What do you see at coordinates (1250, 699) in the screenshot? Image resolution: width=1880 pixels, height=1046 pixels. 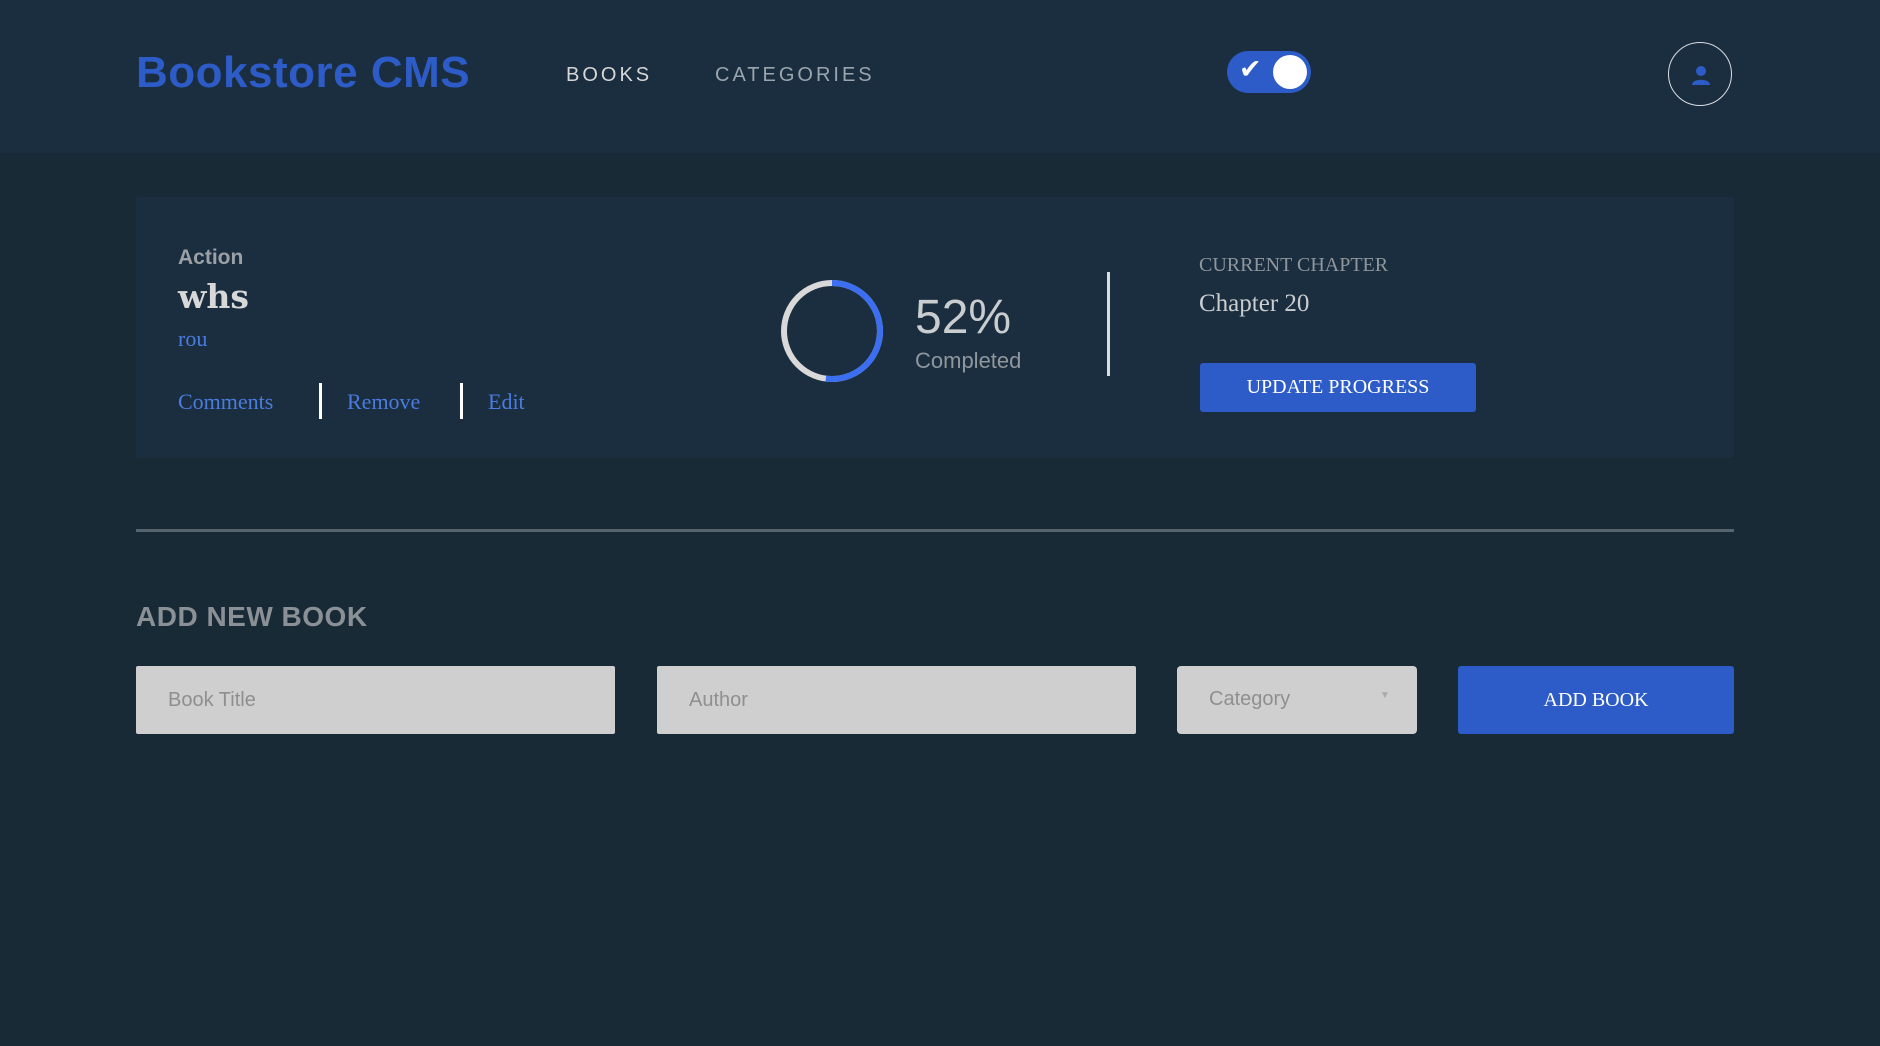 I see `category-placeholder: Category` at bounding box center [1250, 699].